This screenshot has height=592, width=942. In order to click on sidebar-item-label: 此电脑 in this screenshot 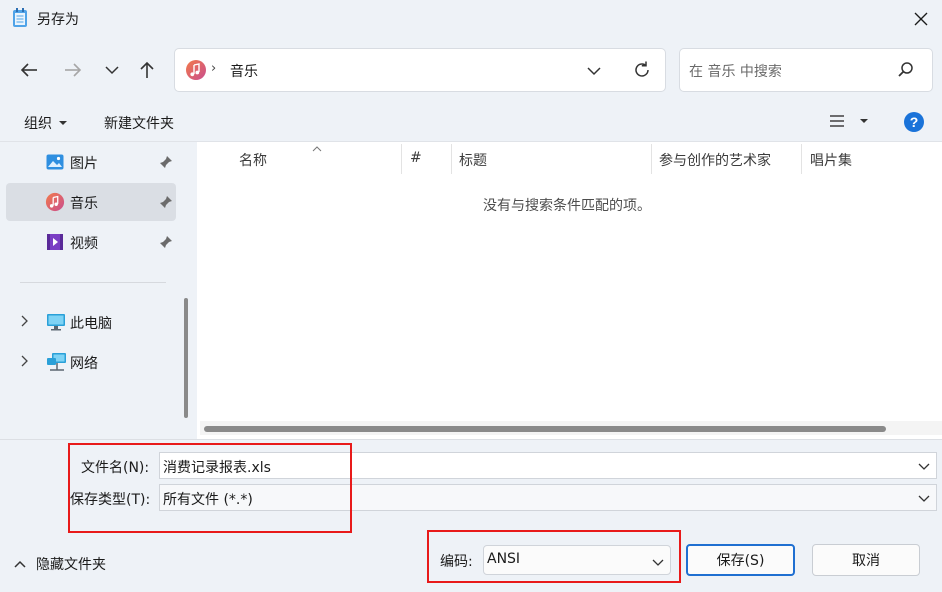, I will do `click(91, 324)`.